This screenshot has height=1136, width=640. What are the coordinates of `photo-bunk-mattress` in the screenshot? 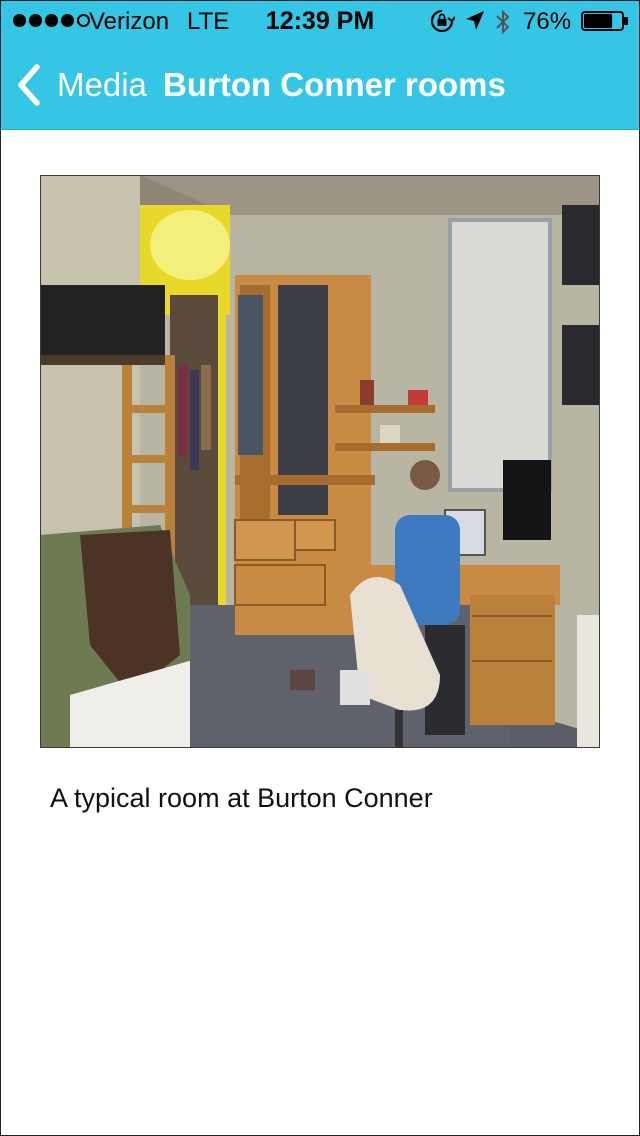 It's located at (102, 320).